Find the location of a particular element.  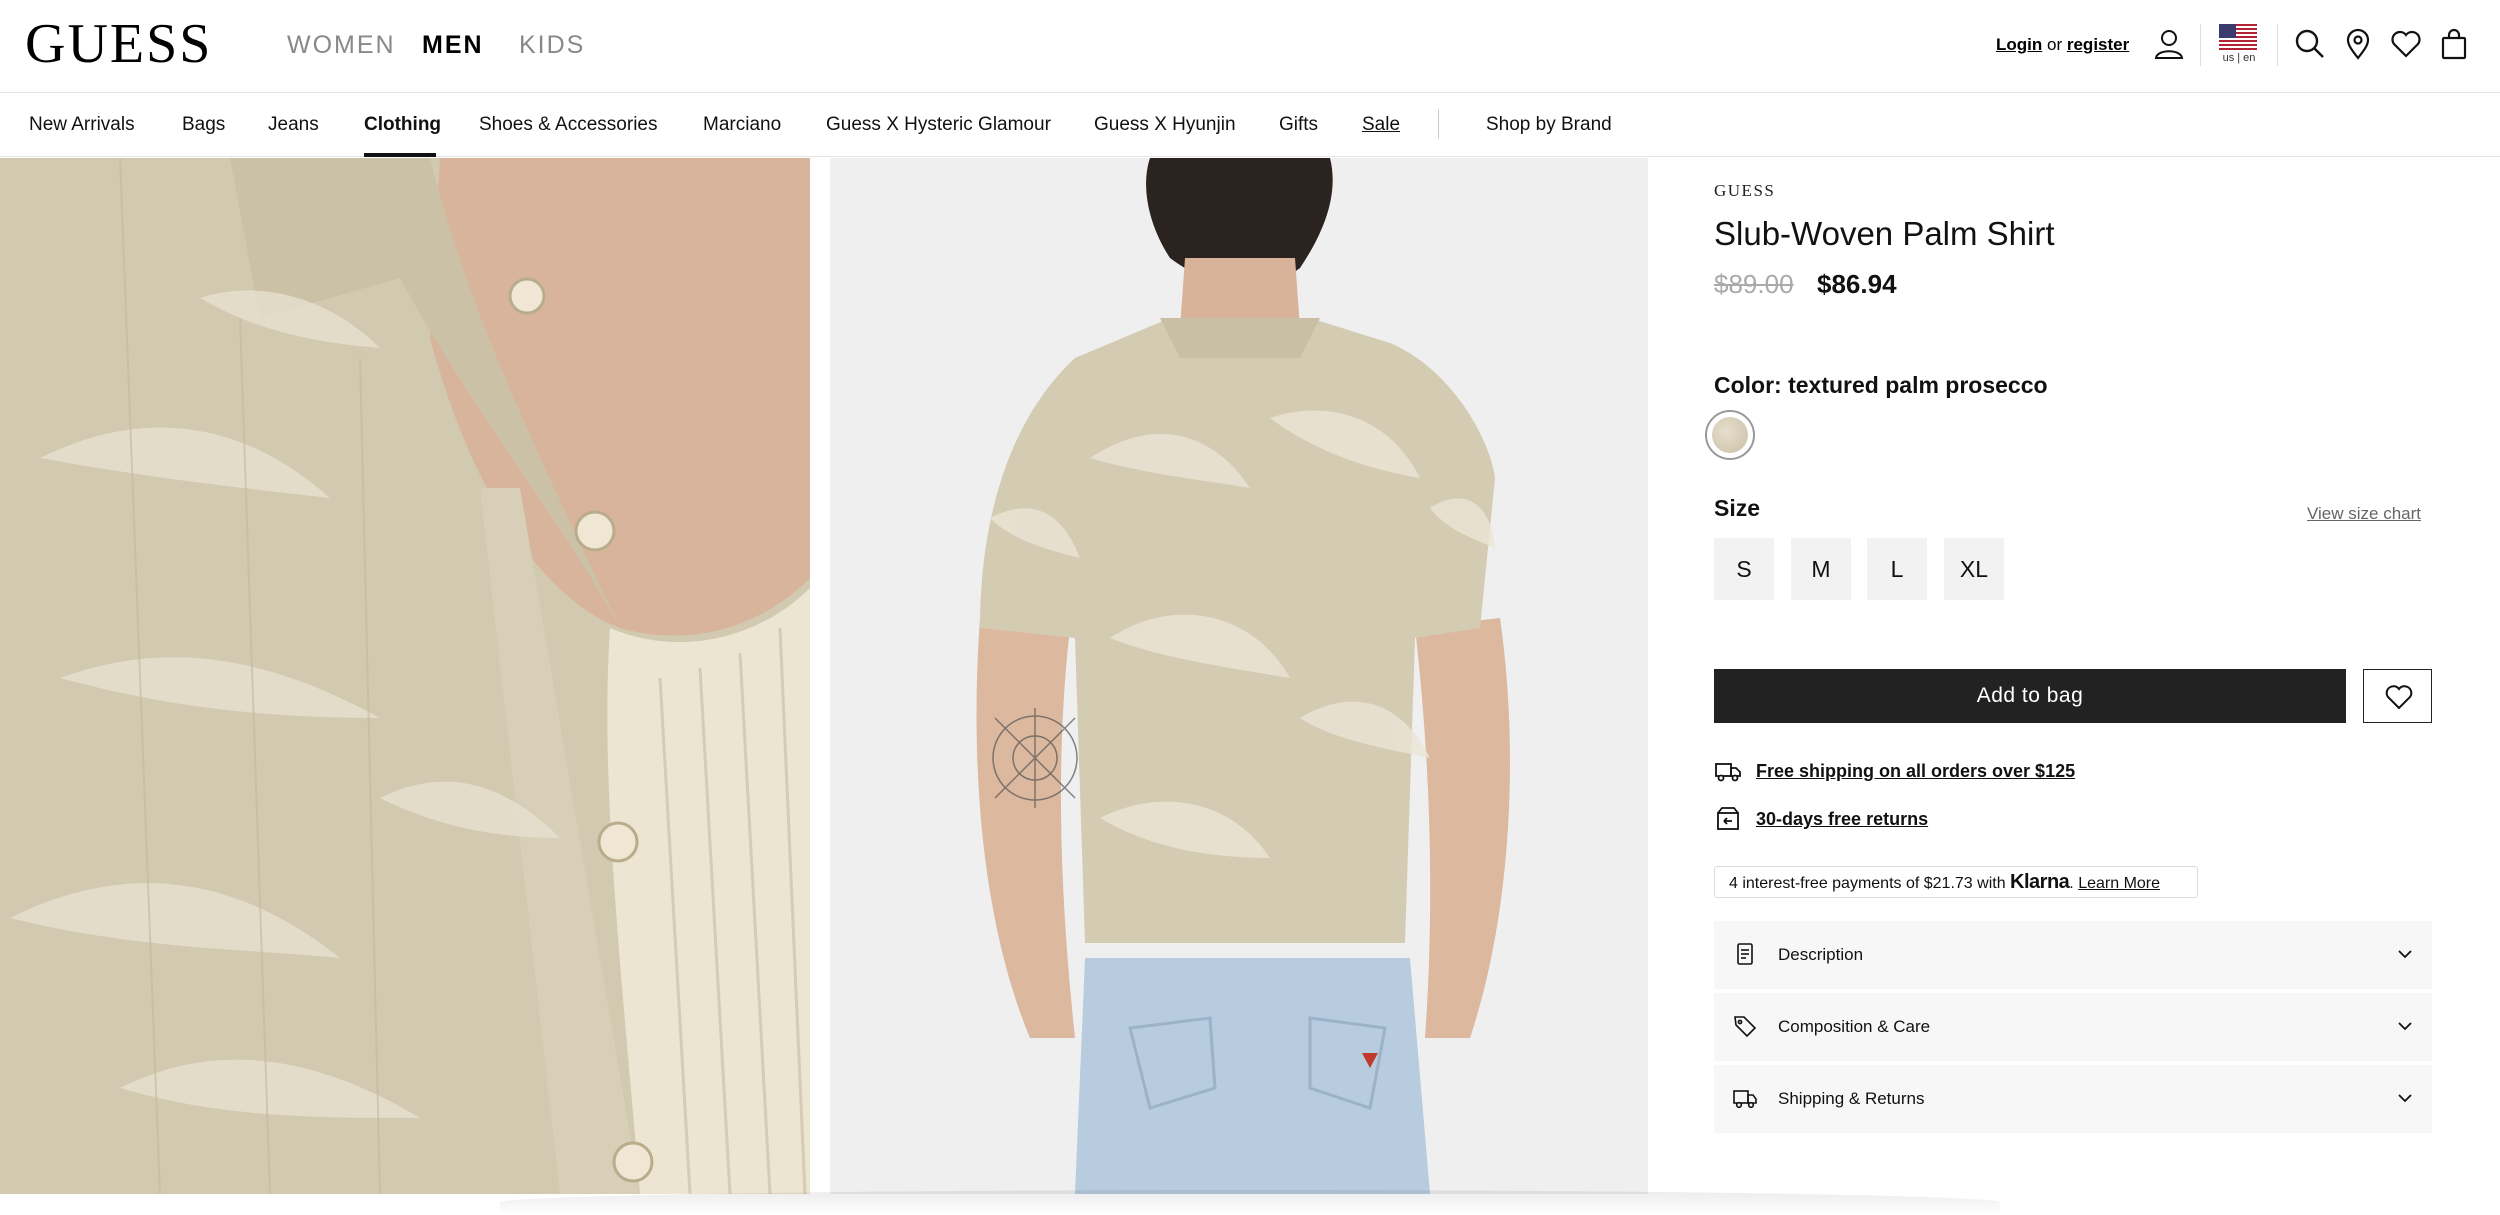

nav-men: MEN is located at coordinates (453, 45).